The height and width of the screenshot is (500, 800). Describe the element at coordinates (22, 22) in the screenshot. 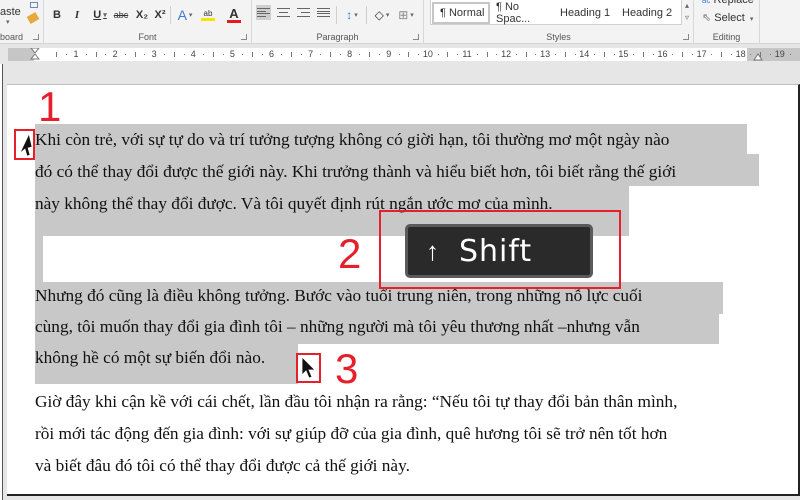

I see `clipboard-group: aste ▾ board` at that location.